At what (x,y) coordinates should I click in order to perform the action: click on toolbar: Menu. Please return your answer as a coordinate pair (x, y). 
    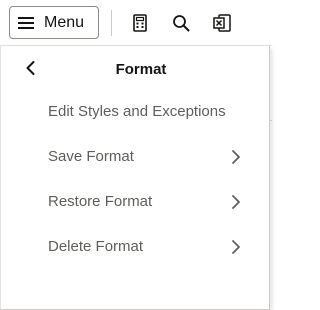
    Looking at the image, I should click on (136, 23).